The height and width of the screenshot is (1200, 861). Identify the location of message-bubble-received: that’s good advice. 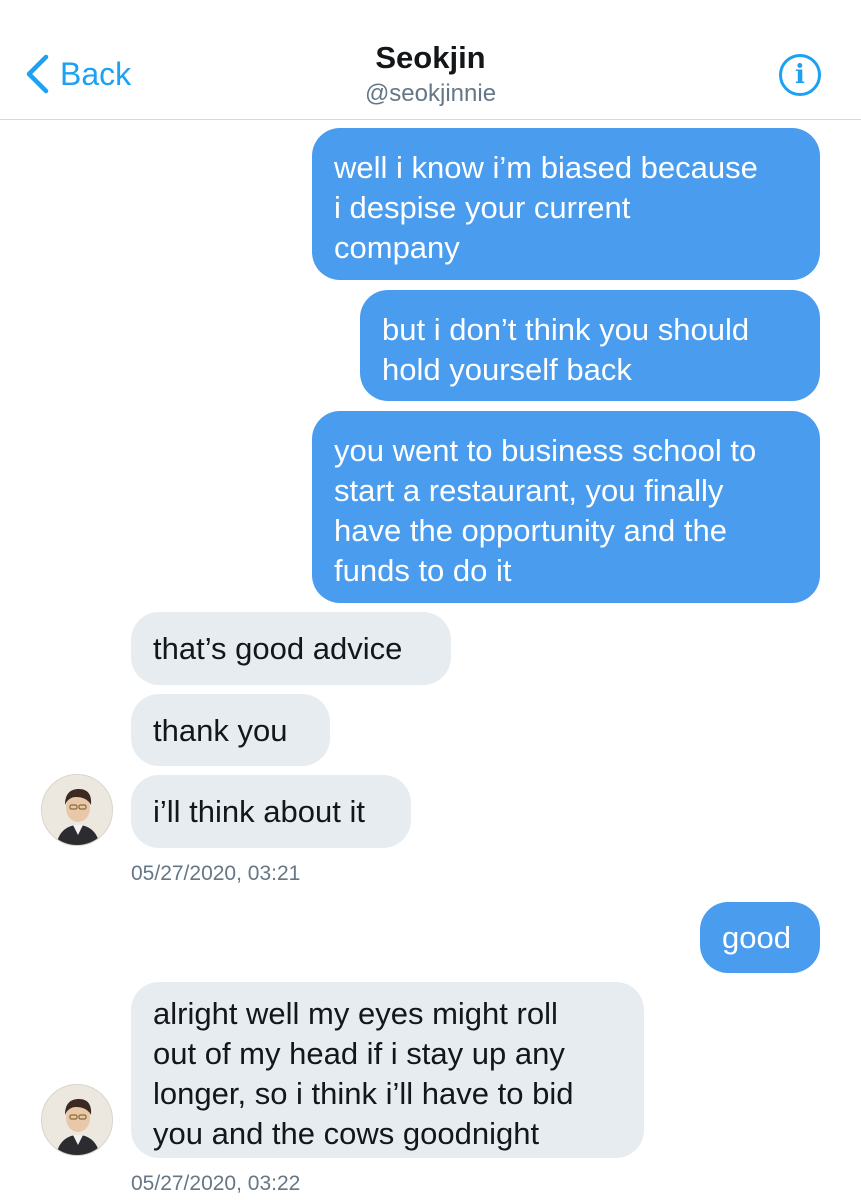
(291, 648).